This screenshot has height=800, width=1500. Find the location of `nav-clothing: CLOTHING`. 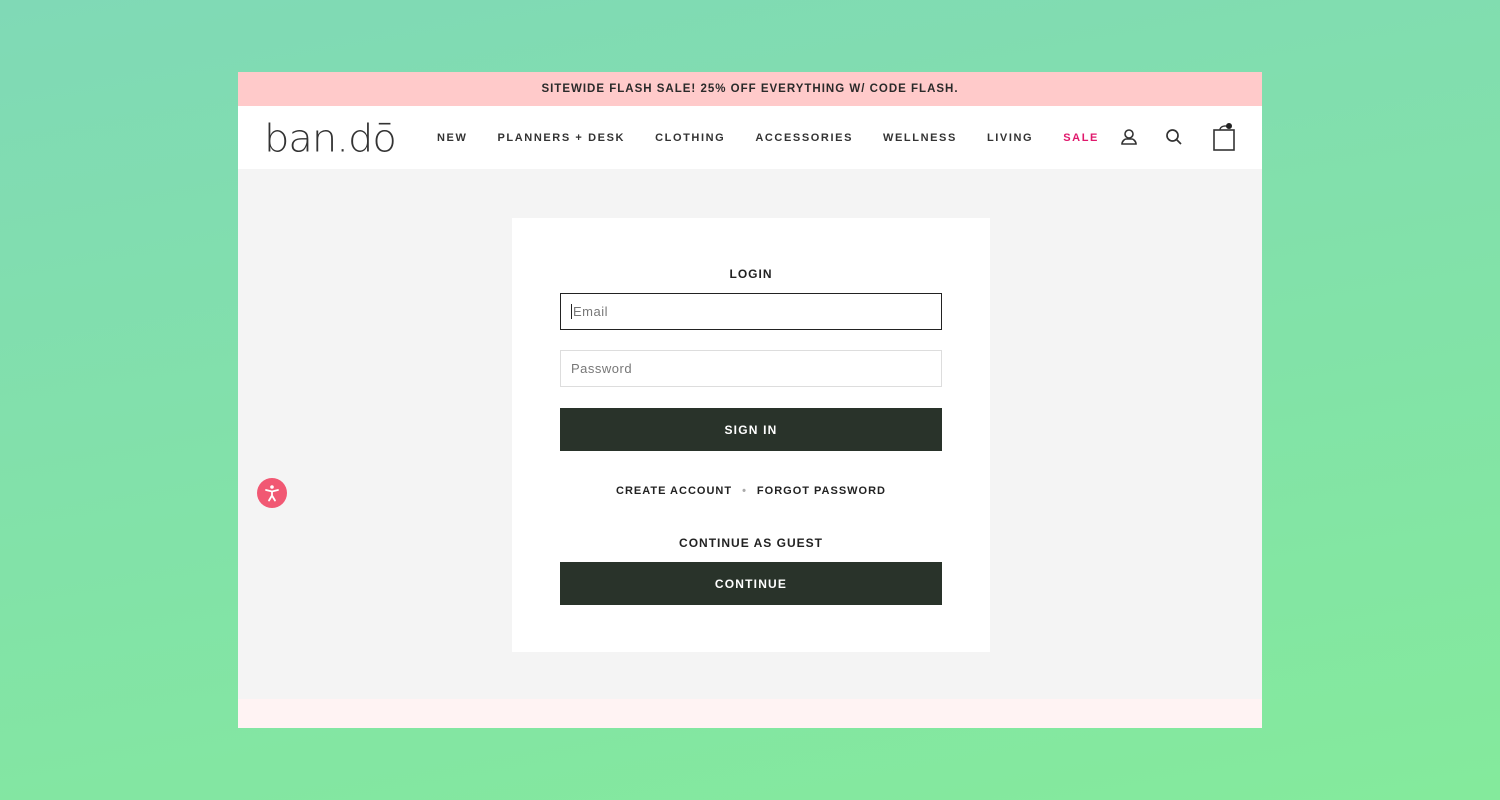

nav-clothing: CLOTHING is located at coordinates (690, 138).